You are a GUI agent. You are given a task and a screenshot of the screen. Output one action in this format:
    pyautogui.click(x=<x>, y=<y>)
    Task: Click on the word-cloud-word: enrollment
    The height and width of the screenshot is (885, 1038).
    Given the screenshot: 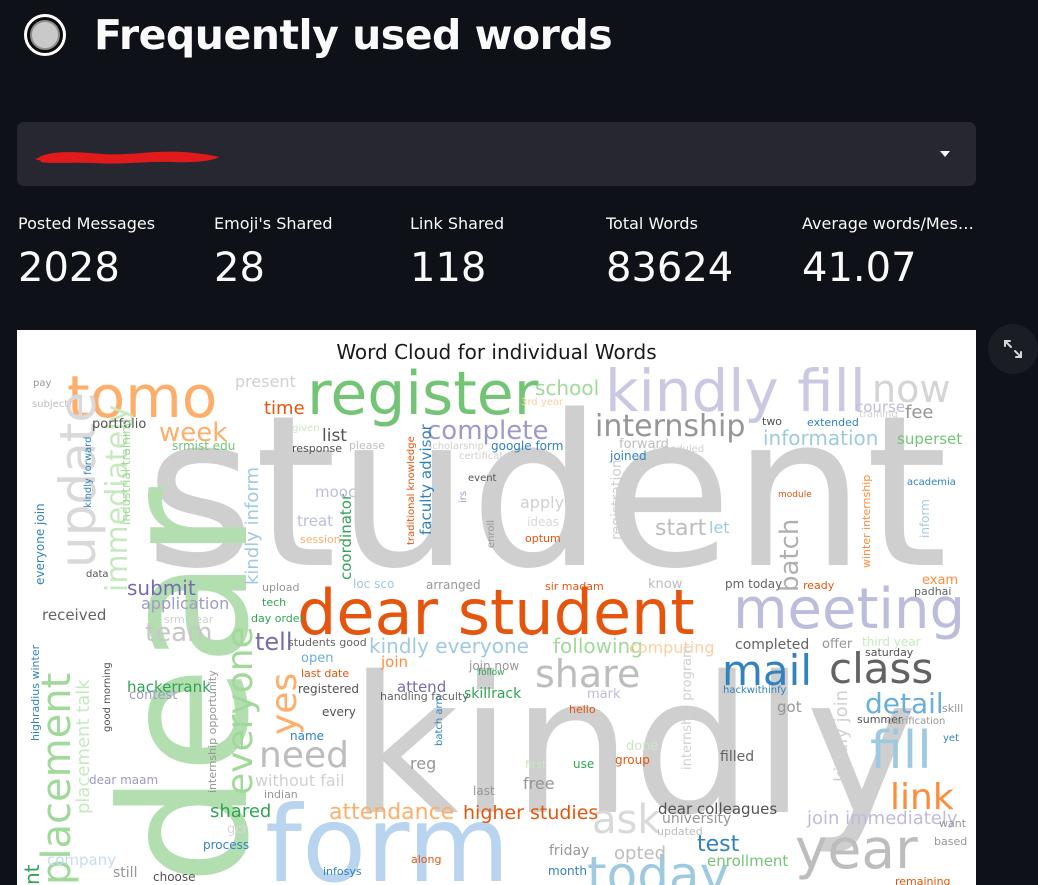 What is the action you would take?
    pyautogui.click(x=748, y=861)
    